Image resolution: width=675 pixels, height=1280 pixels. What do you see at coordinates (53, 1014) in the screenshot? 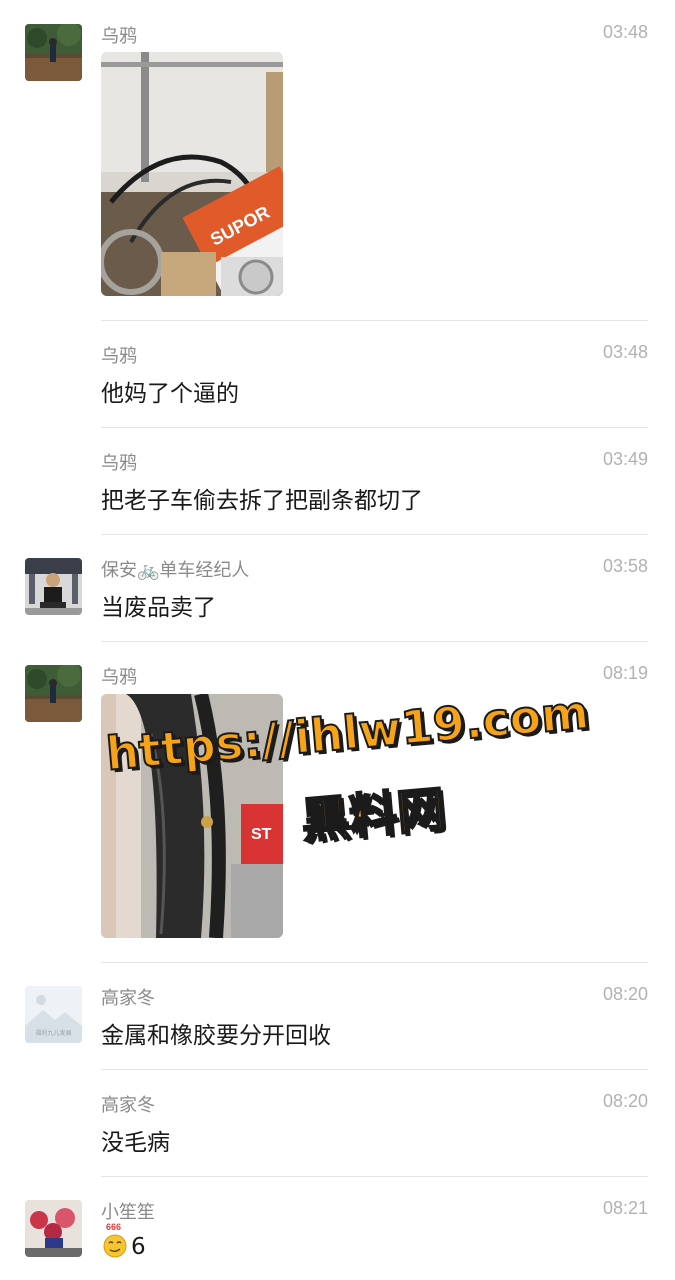
I see `avatar: 福利九儿发展` at bounding box center [53, 1014].